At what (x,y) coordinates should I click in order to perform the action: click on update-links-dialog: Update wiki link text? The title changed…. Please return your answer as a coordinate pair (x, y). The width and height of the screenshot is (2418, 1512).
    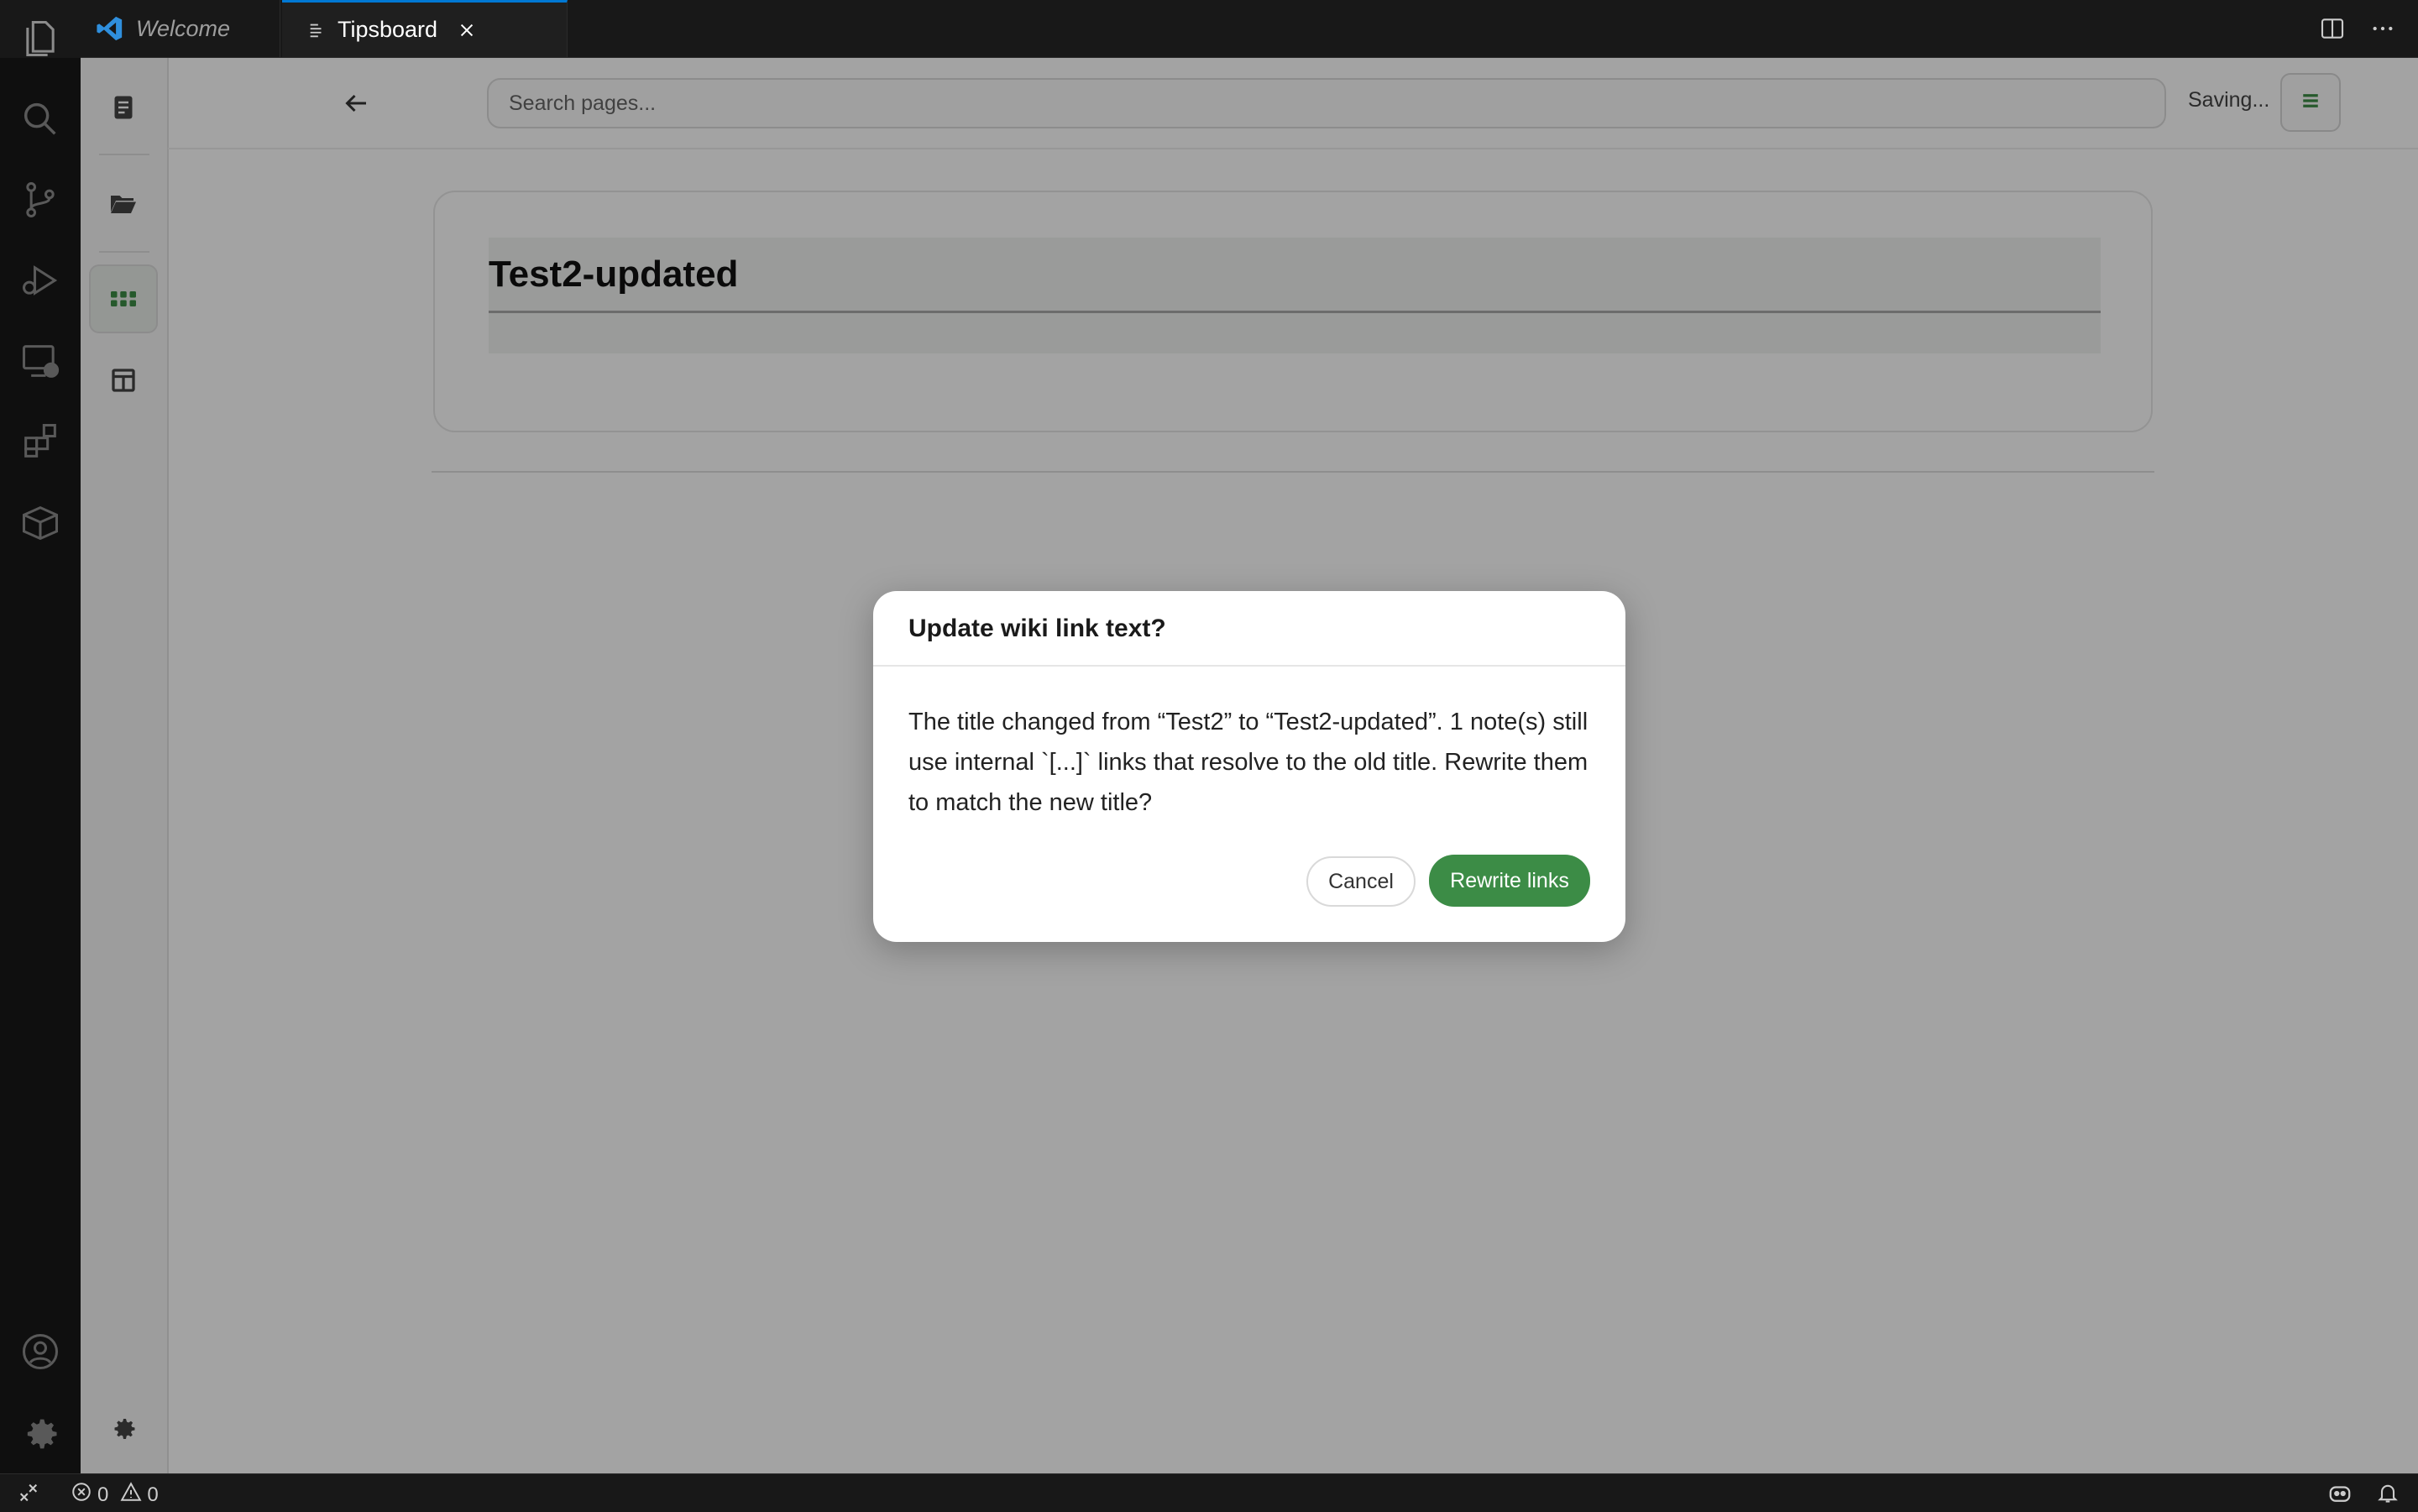
    Looking at the image, I should click on (1249, 766).